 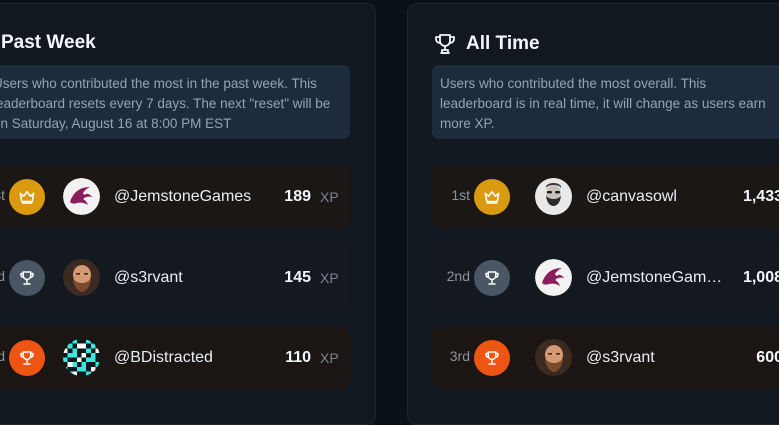 I want to click on leaderboard-row: 1st @JemstoneGames 189 XP, so click(x=175, y=196).